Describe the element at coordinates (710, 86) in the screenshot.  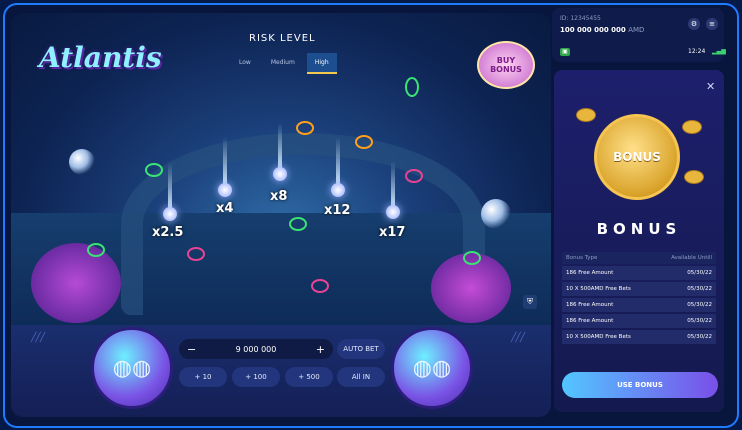
I see `close-icon: ✕` at that location.